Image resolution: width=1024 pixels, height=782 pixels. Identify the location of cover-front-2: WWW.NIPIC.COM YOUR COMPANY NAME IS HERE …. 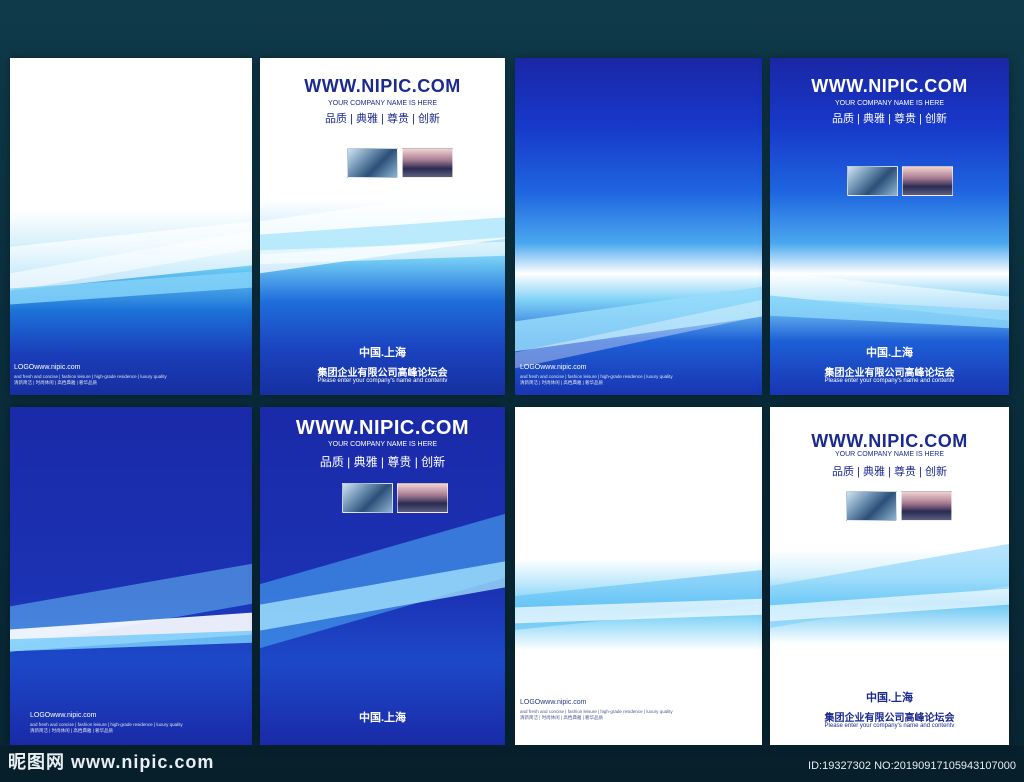
(889, 226).